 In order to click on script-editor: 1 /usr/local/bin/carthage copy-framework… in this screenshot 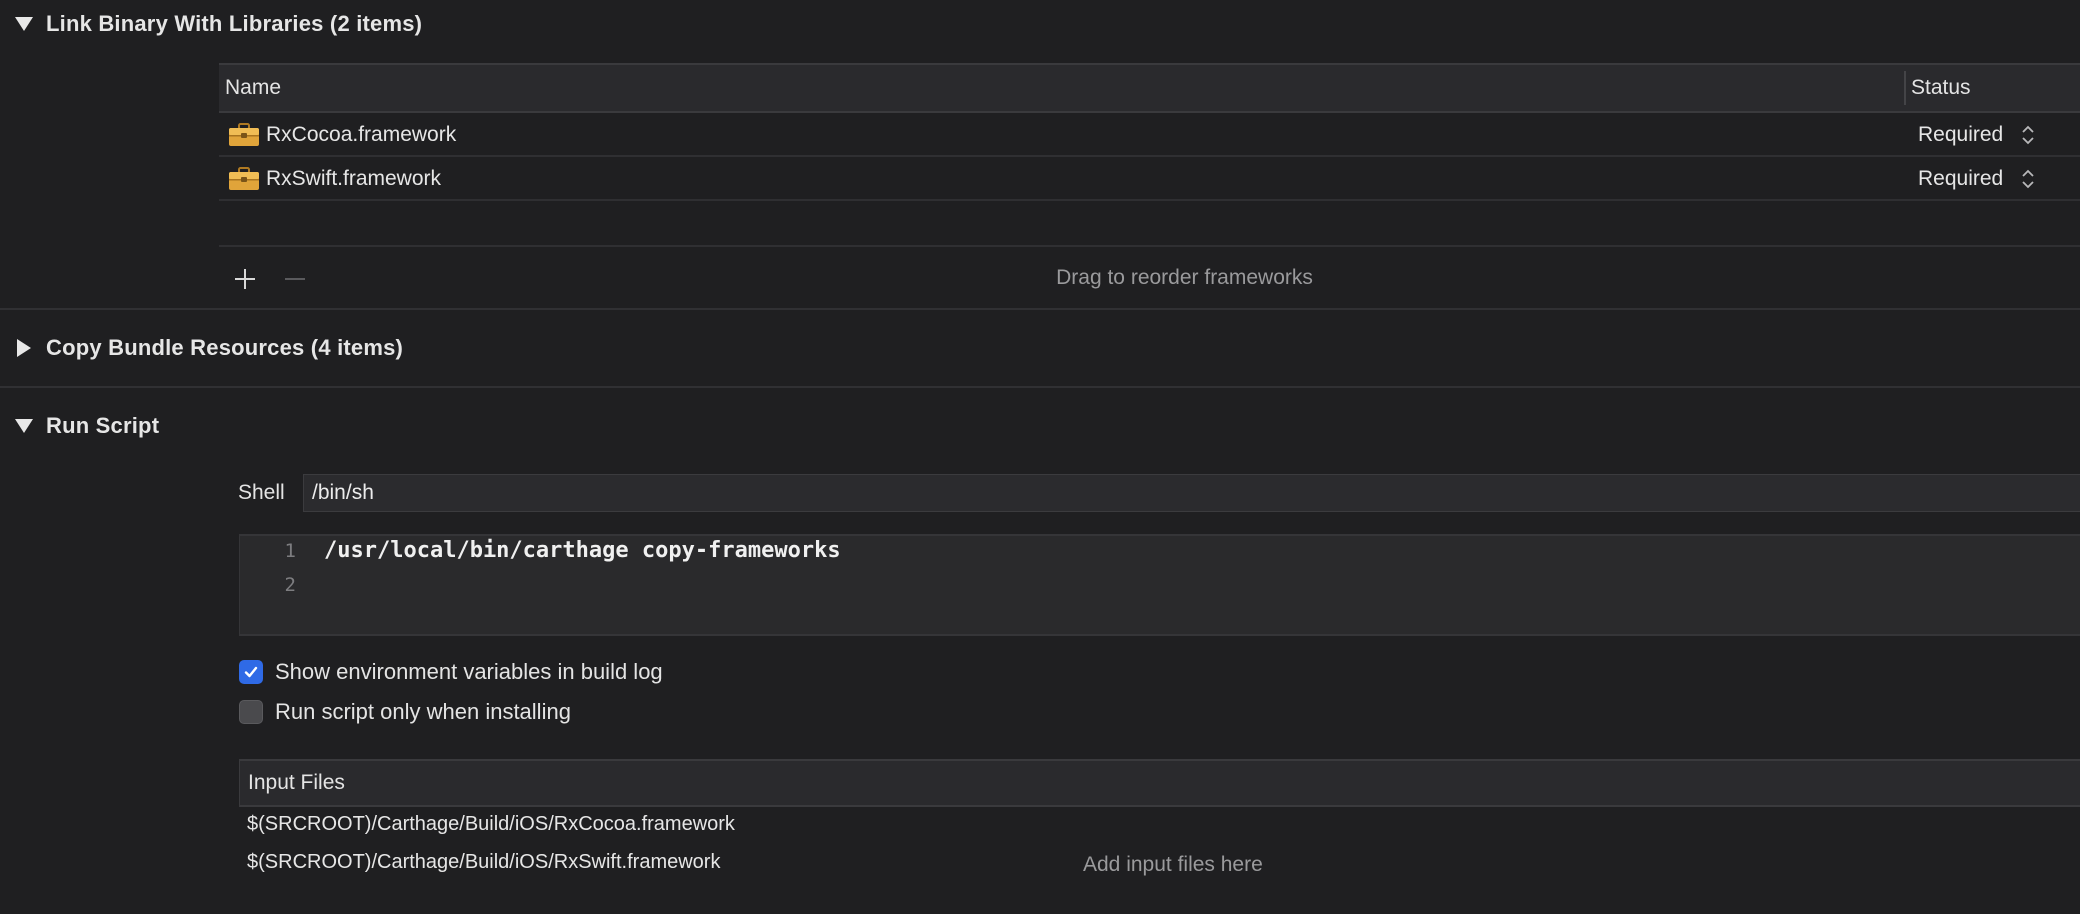, I will do `click(1159, 585)`.